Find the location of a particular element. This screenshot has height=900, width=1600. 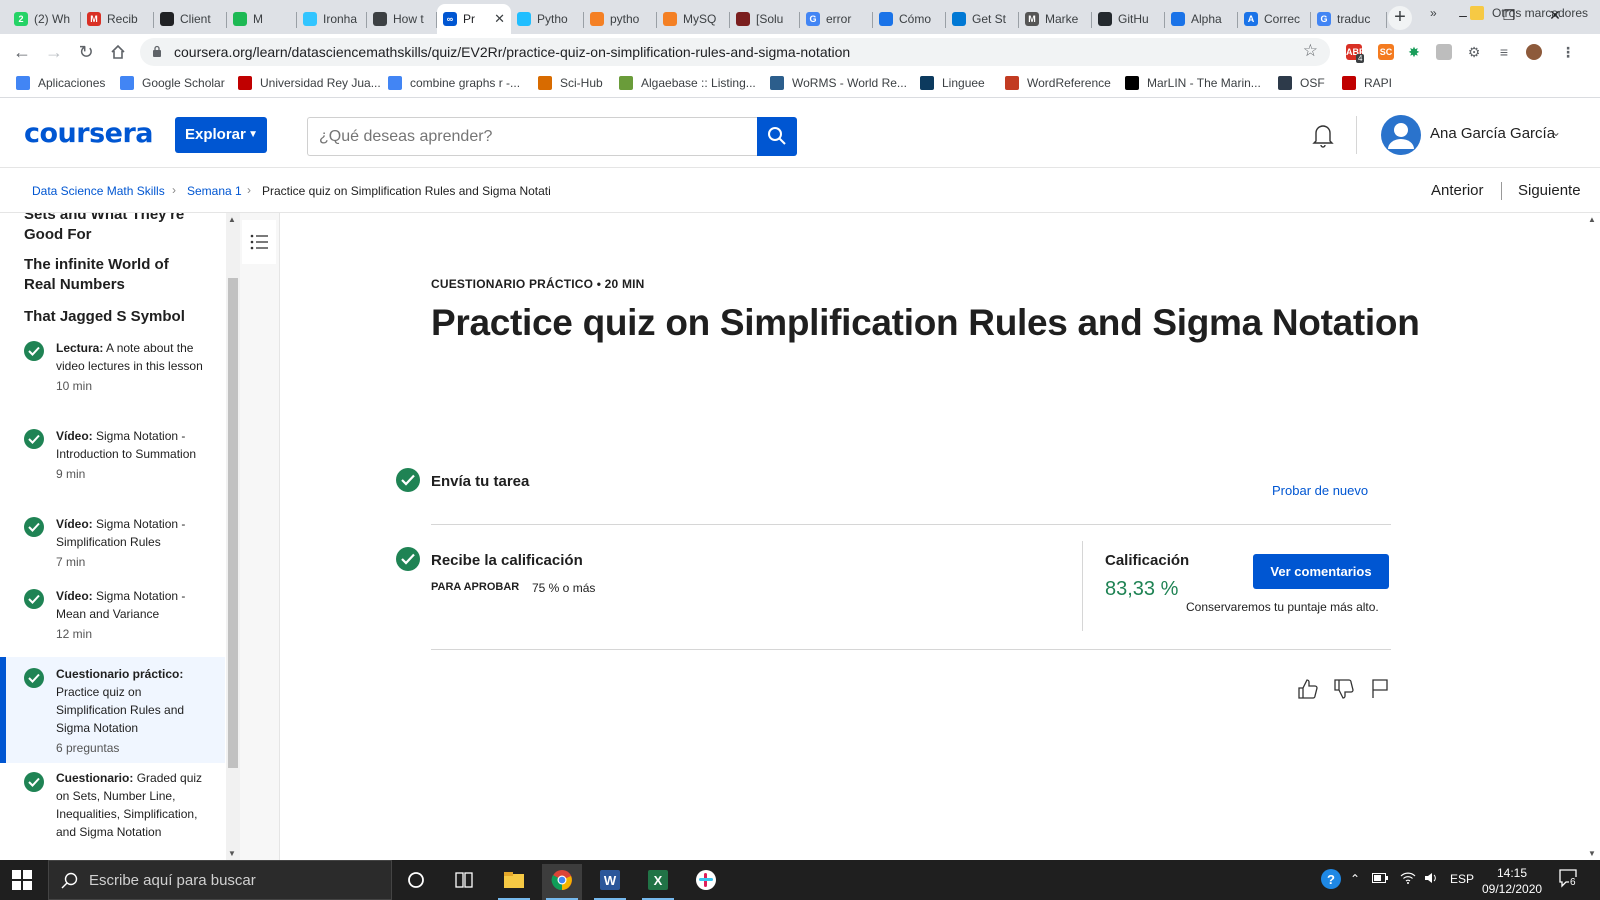

breadcrumb-course: Data Science Math Skills is located at coordinates (98, 191).